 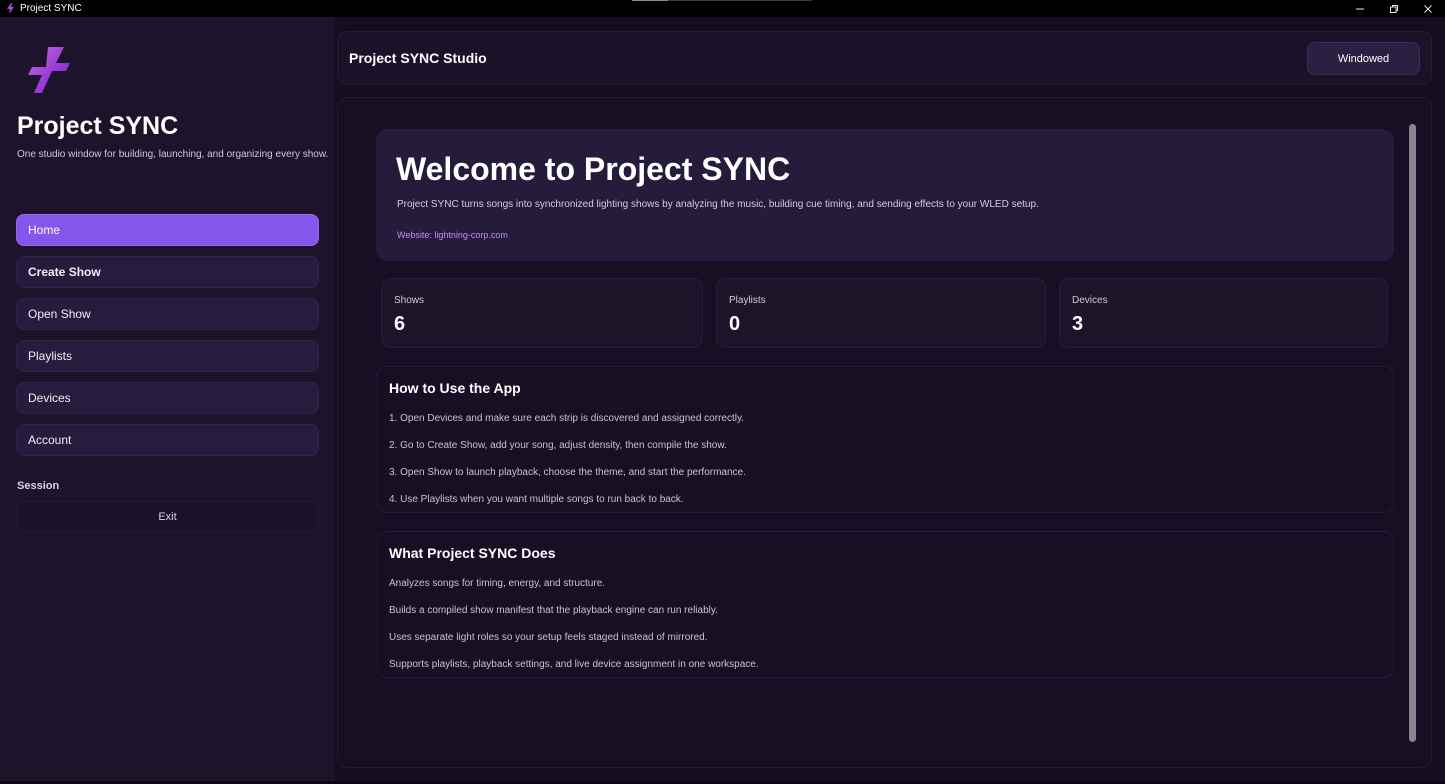 What do you see at coordinates (1363, 58) in the screenshot?
I see `window-mode-button: Windowed` at bounding box center [1363, 58].